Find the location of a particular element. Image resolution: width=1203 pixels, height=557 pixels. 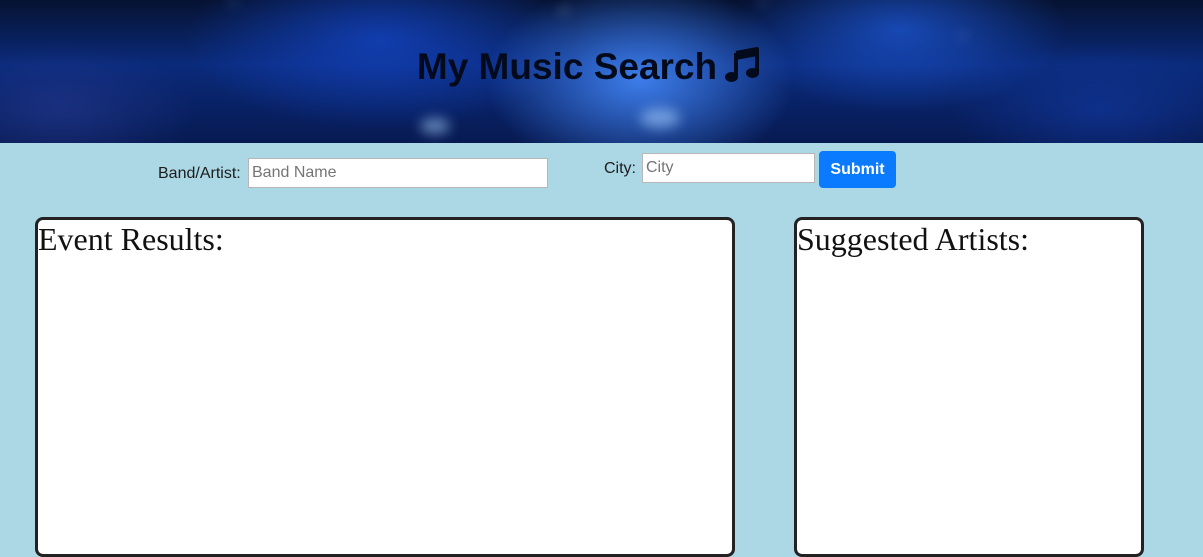

music-note-icon is located at coordinates (742, 64).